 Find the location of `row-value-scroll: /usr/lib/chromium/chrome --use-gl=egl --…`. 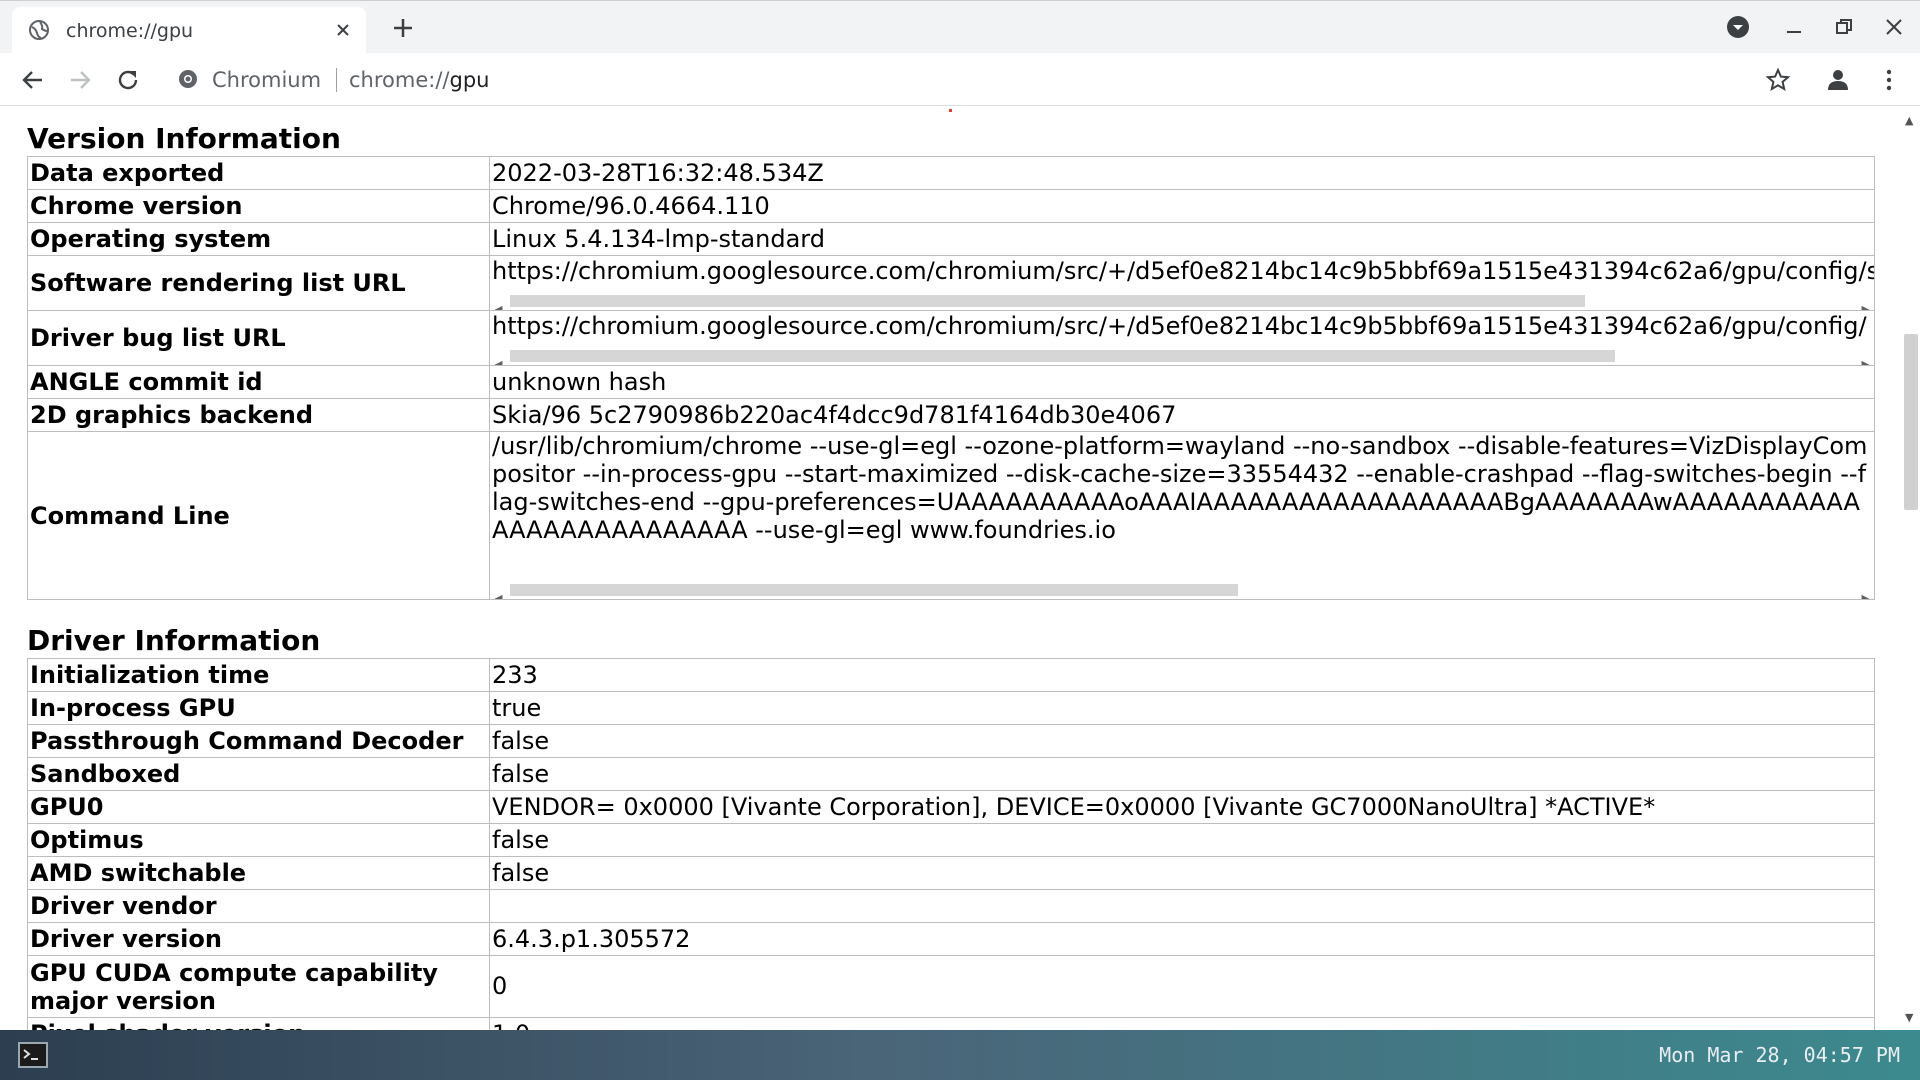

row-value-scroll: /usr/lib/chromium/chrome --use-gl=egl --… is located at coordinates (1182, 515).